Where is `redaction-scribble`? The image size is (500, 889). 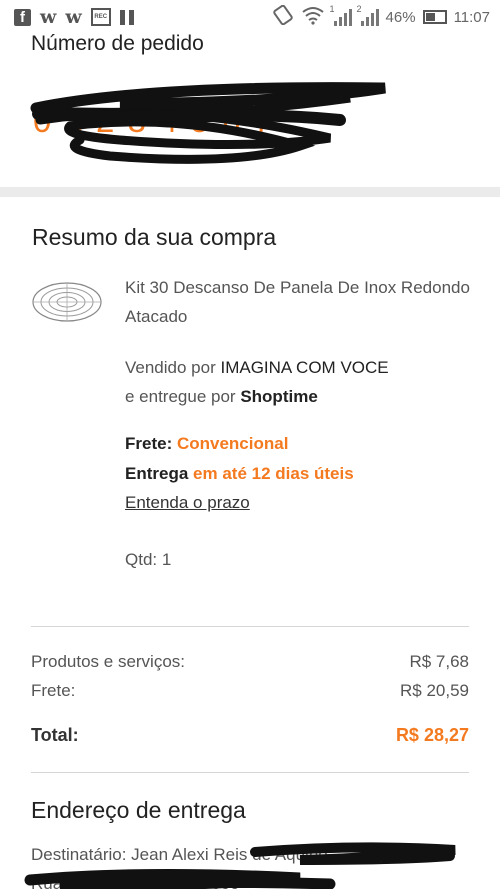 redaction-scribble is located at coordinates (208, 123).